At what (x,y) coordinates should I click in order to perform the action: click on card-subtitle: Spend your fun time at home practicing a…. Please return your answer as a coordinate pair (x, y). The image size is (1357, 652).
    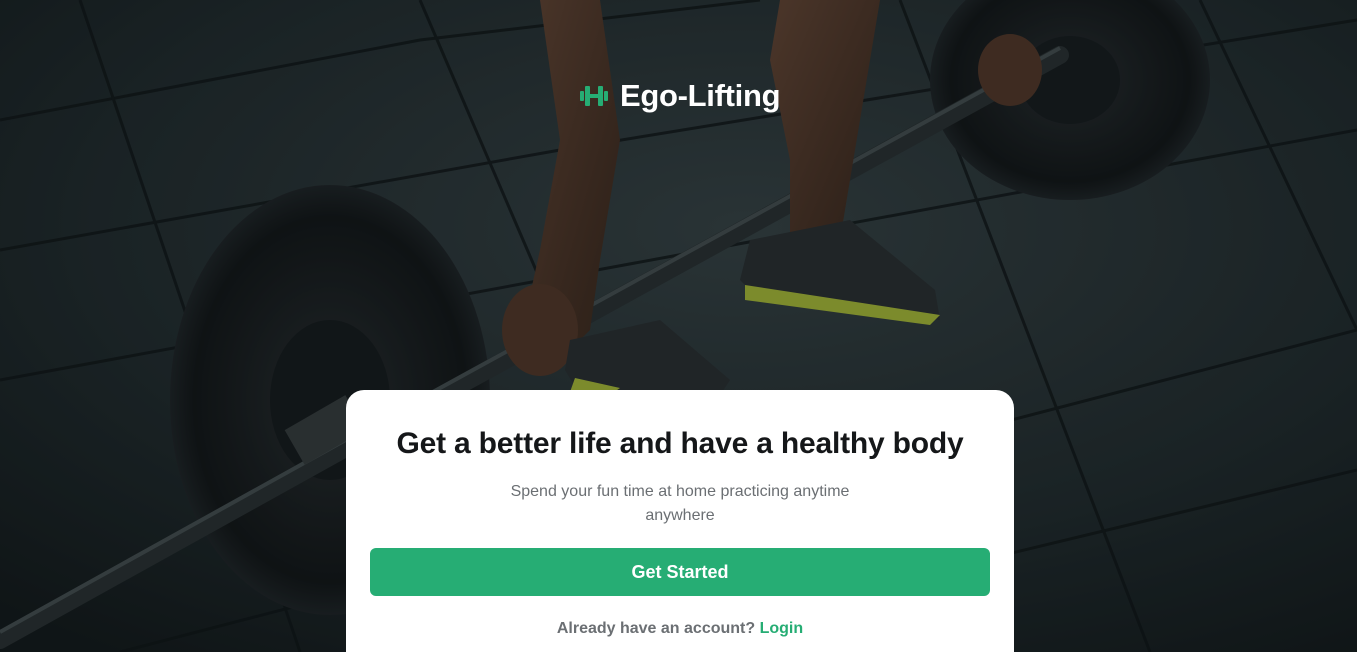
    Looking at the image, I should click on (680, 503).